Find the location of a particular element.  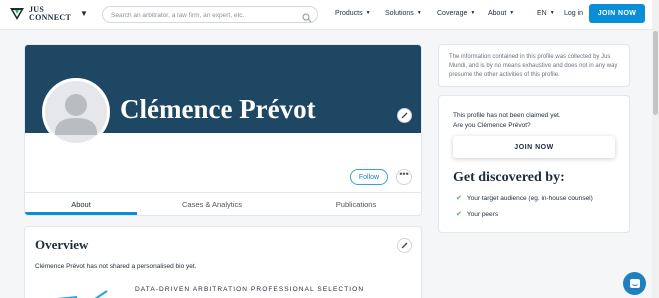

nav-label: About is located at coordinates (497, 13).